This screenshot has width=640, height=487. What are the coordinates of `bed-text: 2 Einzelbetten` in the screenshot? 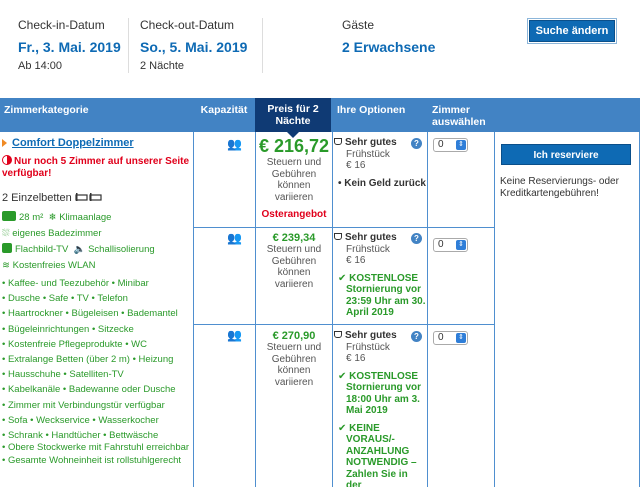 It's located at (37, 198).